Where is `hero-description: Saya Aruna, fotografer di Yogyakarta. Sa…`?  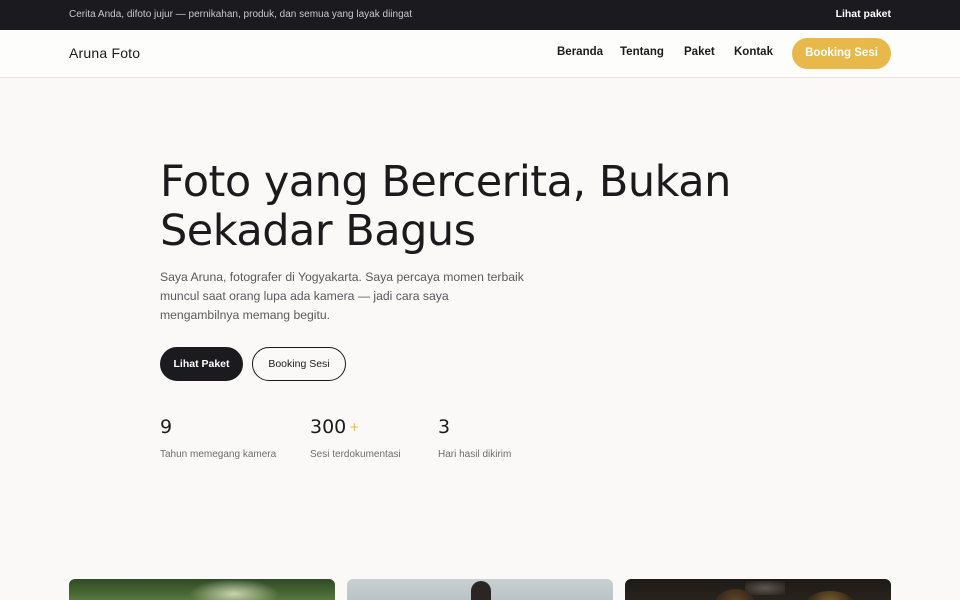
hero-description: Saya Aruna, fotografer di Yogyakarta. Sa… is located at coordinates (342, 296).